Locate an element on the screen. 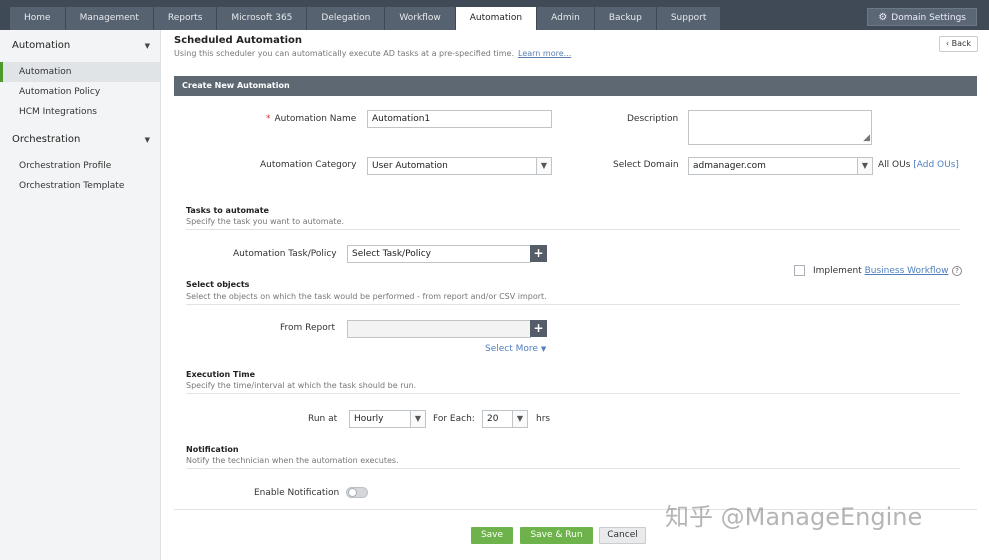 The width and height of the screenshot is (989, 560). sidebar-item-automation-policy: Automation Policy is located at coordinates (80, 92).